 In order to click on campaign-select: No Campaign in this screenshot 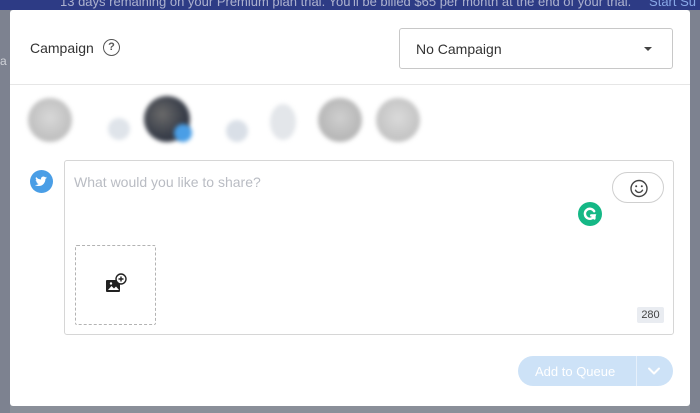, I will do `click(536, 48)`.